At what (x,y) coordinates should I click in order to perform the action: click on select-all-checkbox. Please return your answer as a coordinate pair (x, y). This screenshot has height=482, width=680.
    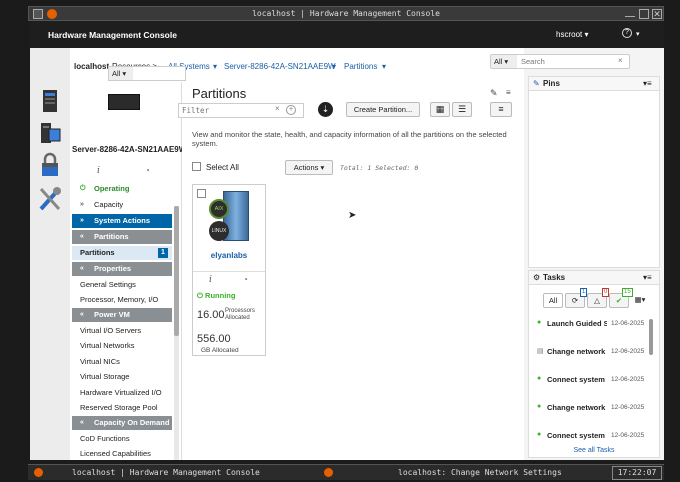
    Looking at the image, I should click on (196, 166).